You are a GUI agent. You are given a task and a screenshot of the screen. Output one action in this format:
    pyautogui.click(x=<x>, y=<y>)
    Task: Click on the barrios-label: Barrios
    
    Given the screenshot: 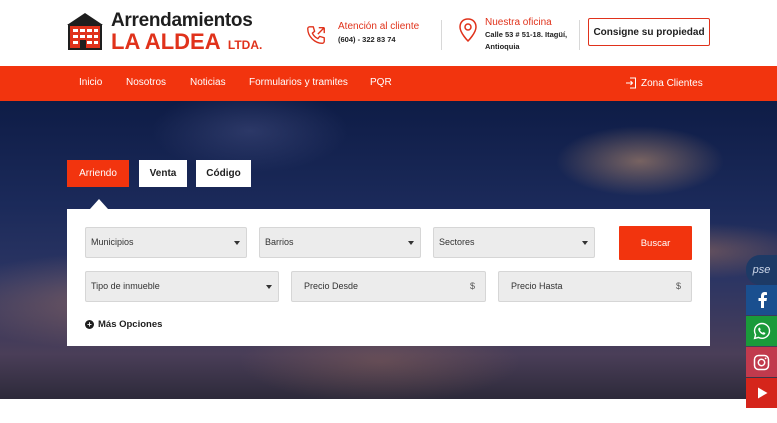 What is the action you would take?
    pyautogui.click(x=279, y=242)
    